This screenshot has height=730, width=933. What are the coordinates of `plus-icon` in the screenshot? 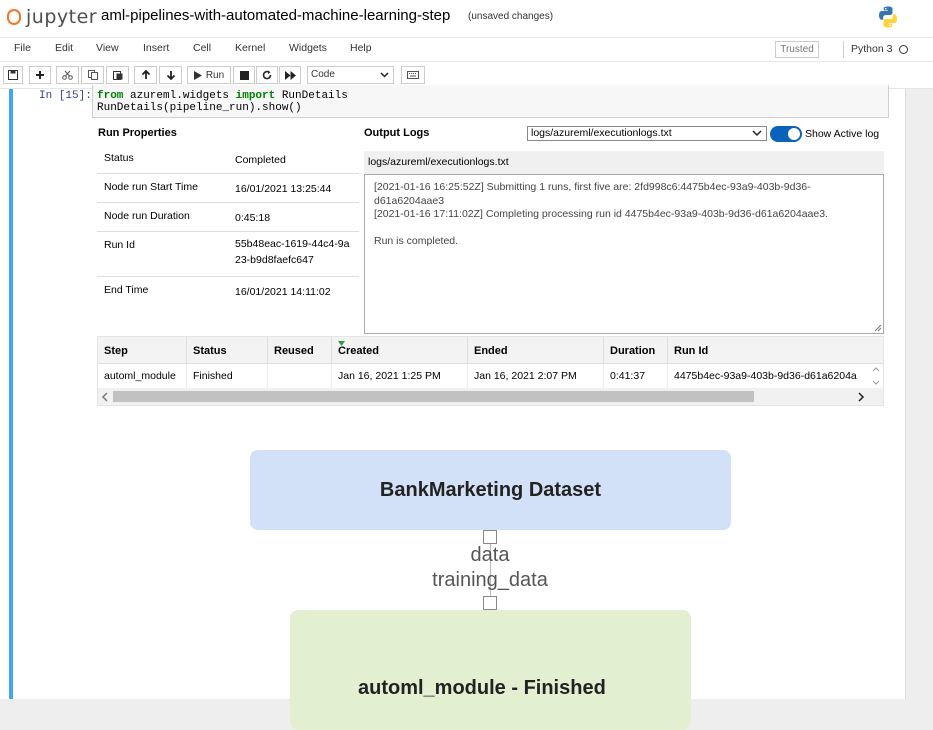 It's located at (40, 75).